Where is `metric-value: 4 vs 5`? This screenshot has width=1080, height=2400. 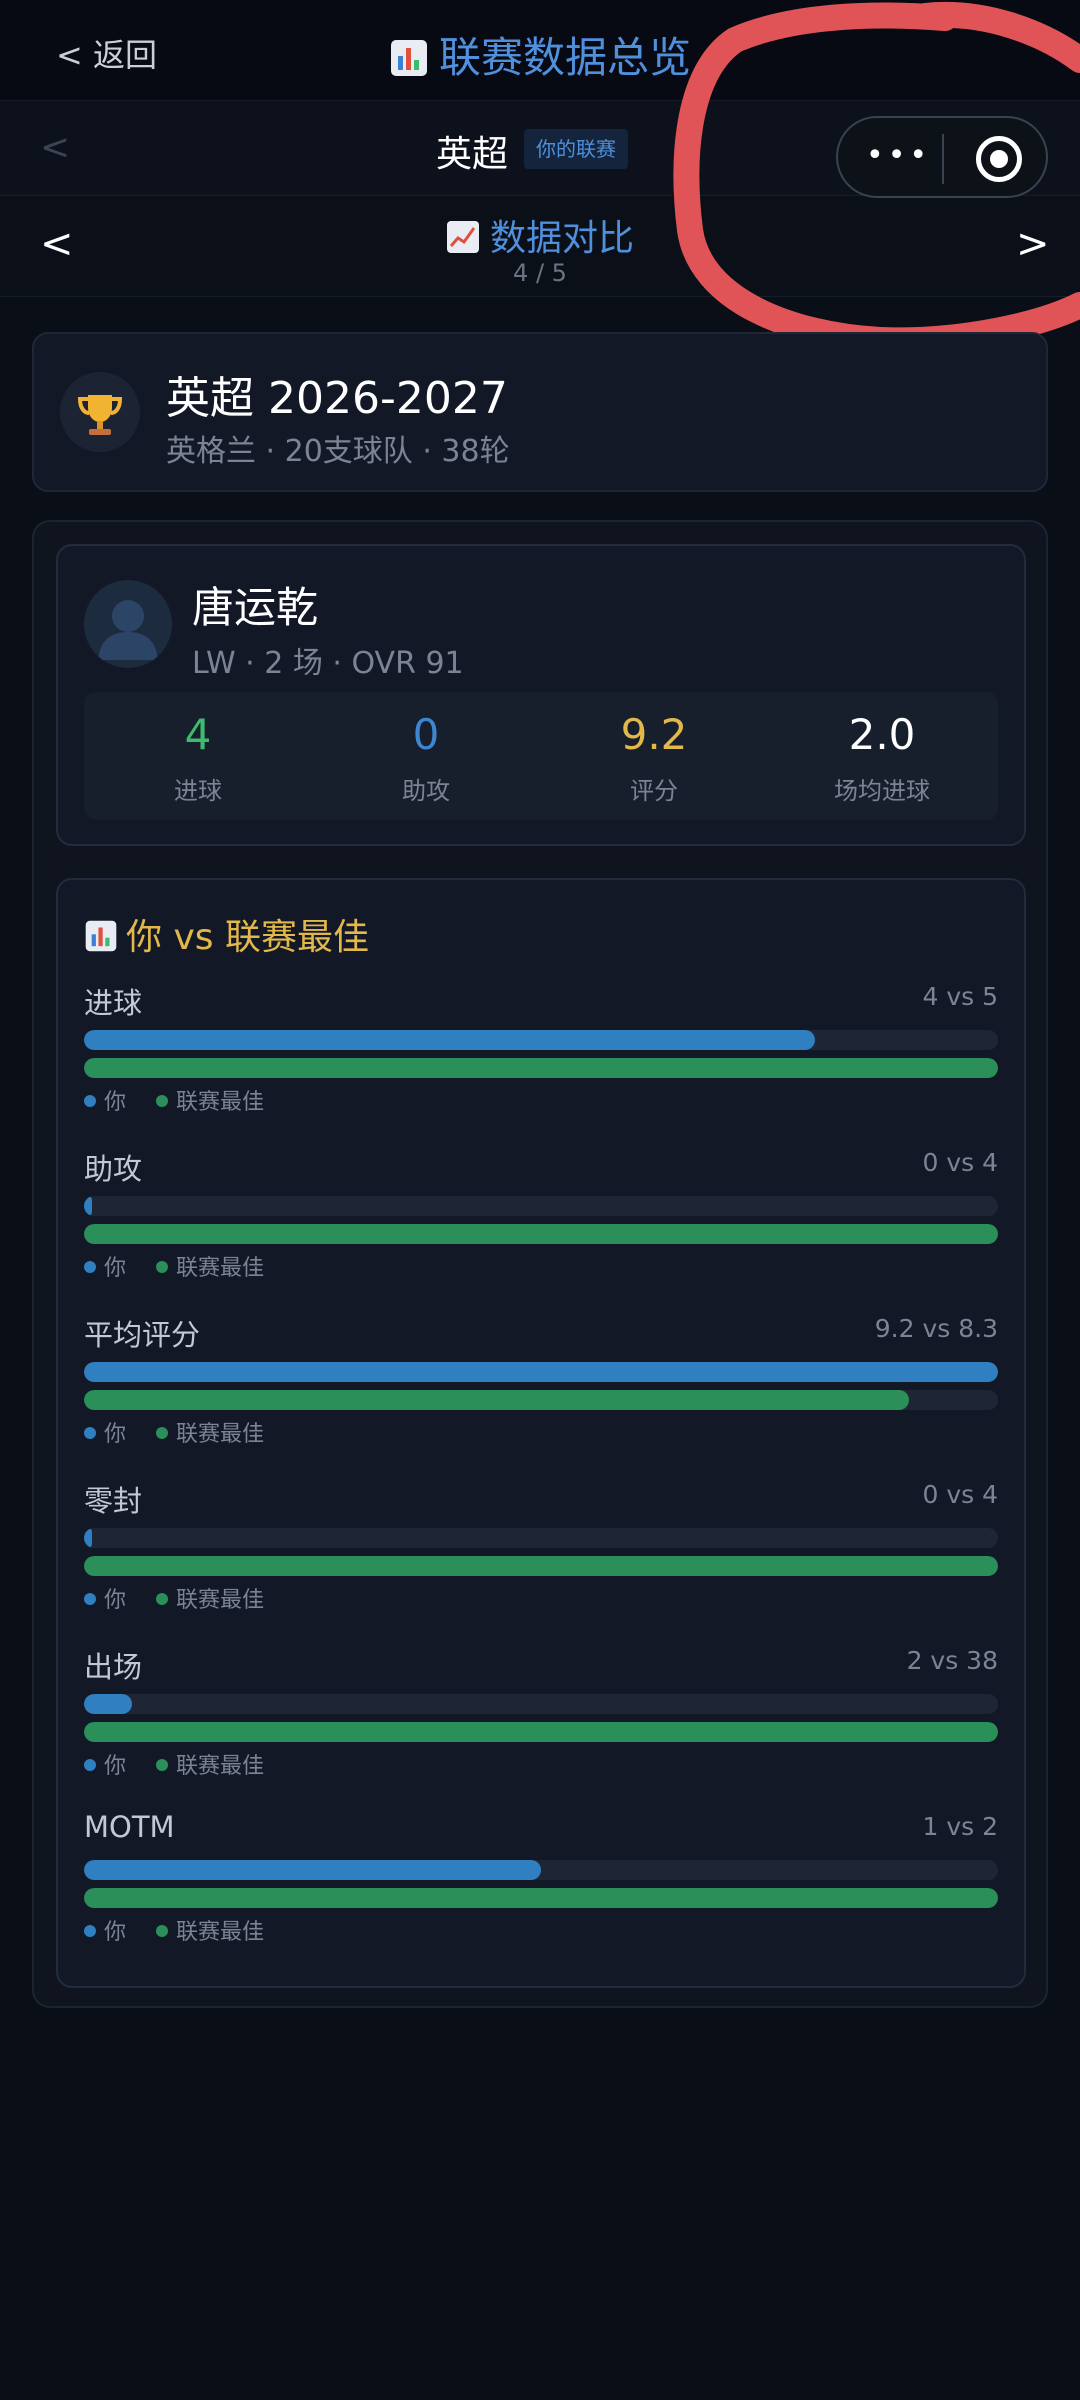 metric-value: 4 vs 5 is located at coordinates (960, 996).